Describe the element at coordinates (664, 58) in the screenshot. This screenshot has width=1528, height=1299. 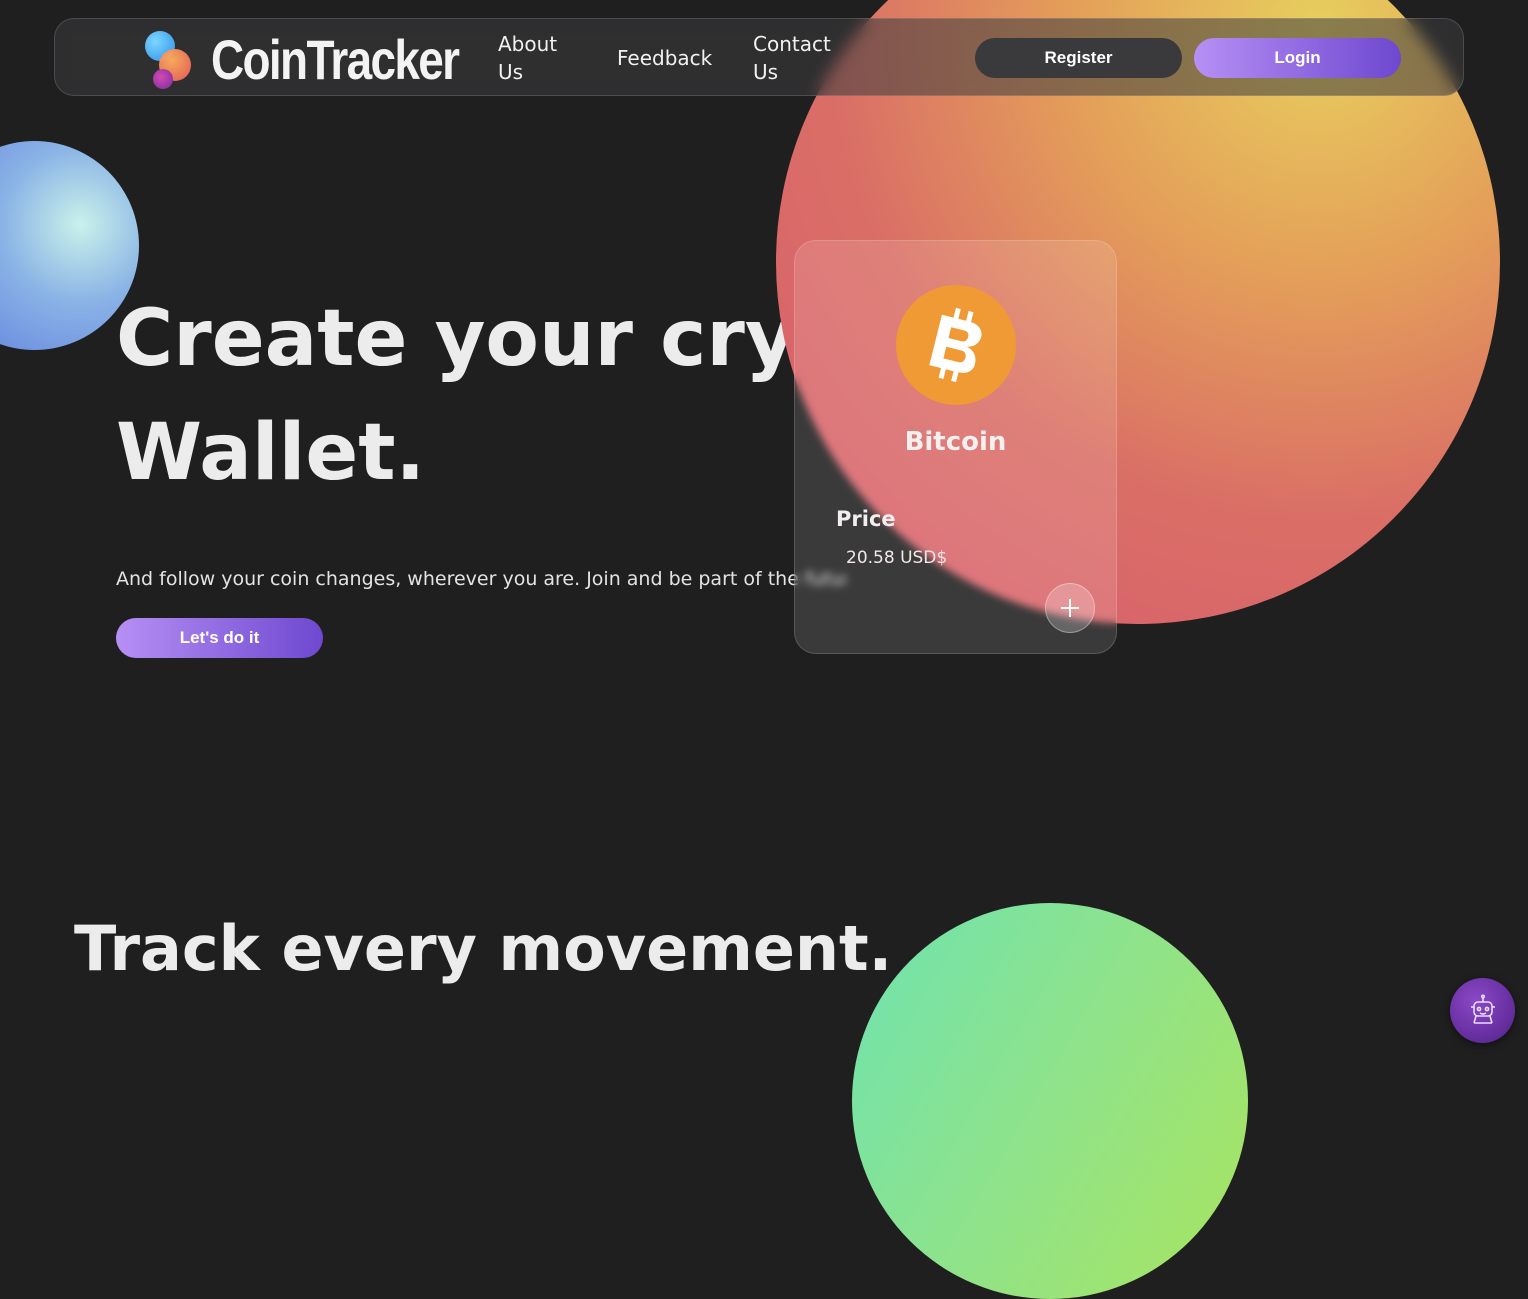
I see `nav-feedback: Feedback` at that location.